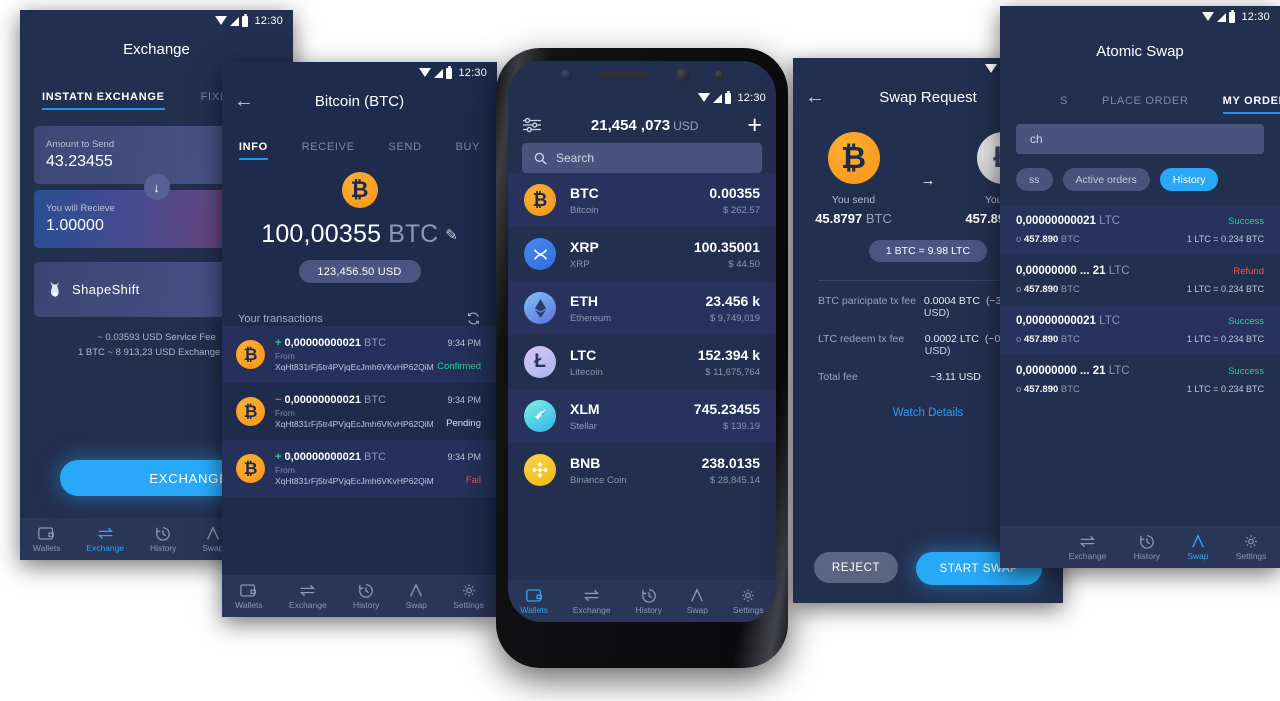  I want to click on bitcoin-tabs: INFO RECEIVE SEND BUY, so click(359, 143).